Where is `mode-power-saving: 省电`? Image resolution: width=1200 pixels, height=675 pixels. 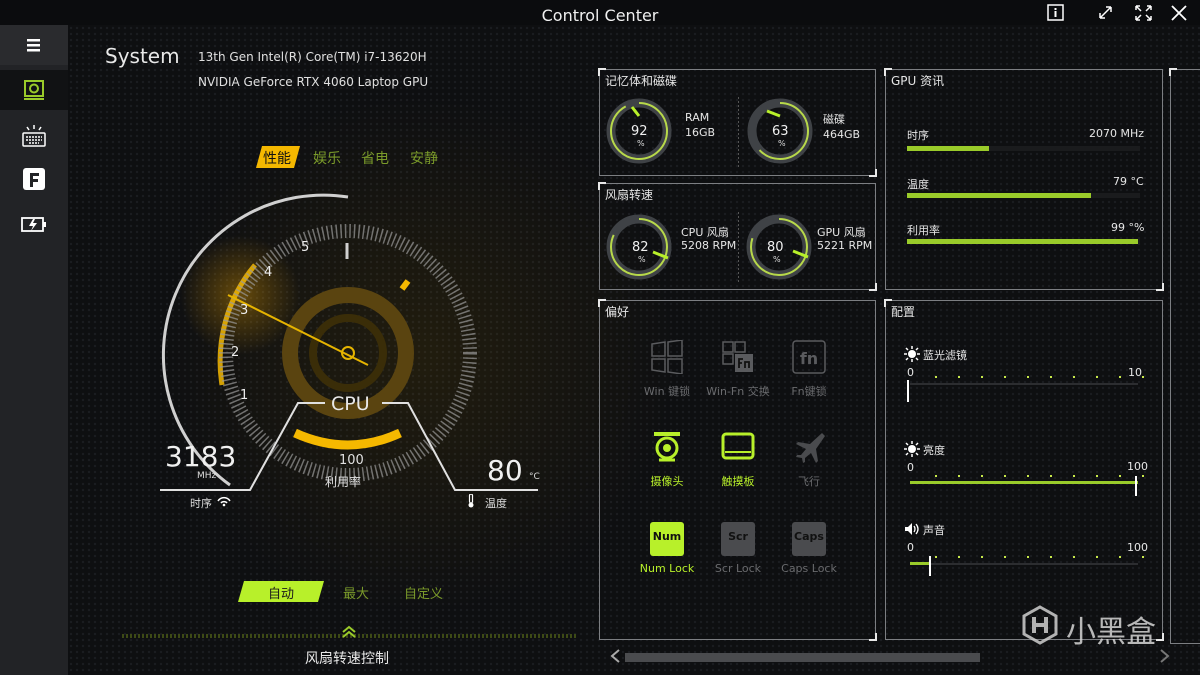 mode-power-saving: 省电 is located at coordinates (375, 158).